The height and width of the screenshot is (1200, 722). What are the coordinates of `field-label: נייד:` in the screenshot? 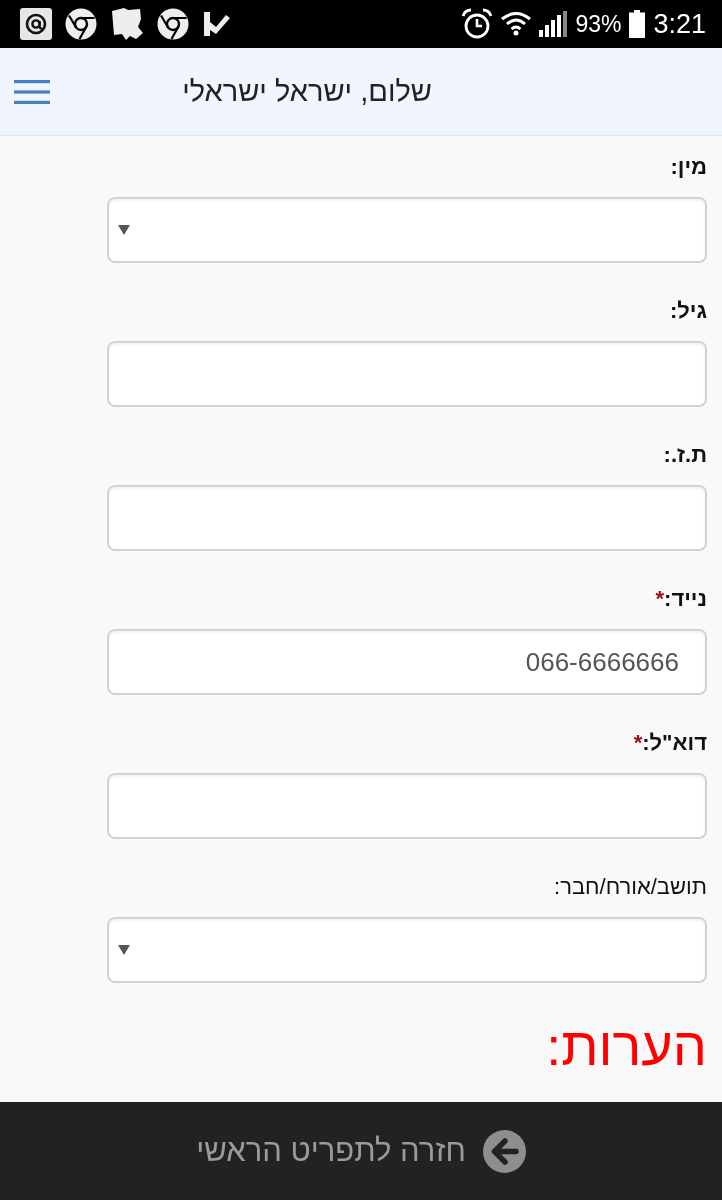 It's located at (685, 598).